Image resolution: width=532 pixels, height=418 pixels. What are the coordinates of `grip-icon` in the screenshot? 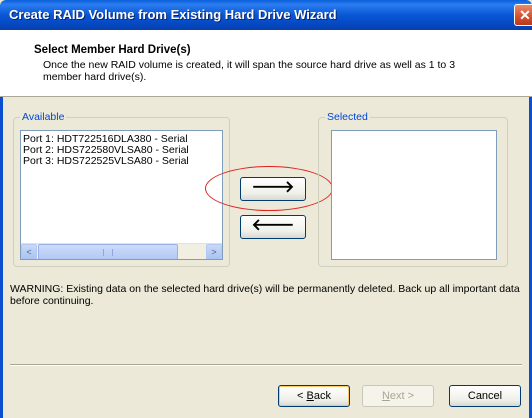 It's located at (108, 252).